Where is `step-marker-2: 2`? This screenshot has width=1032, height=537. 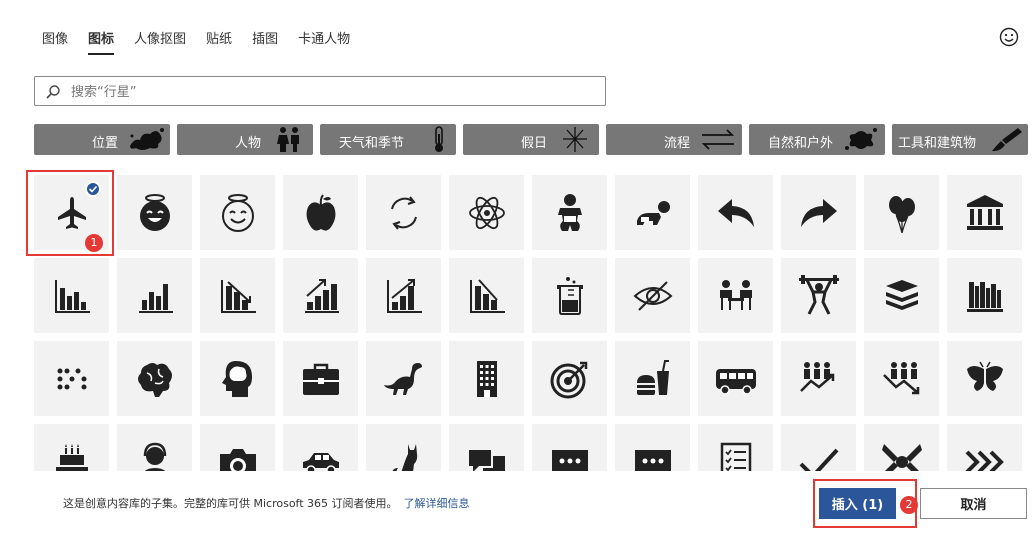
step-marker-2: 2 is located at coordinates (909, 505).